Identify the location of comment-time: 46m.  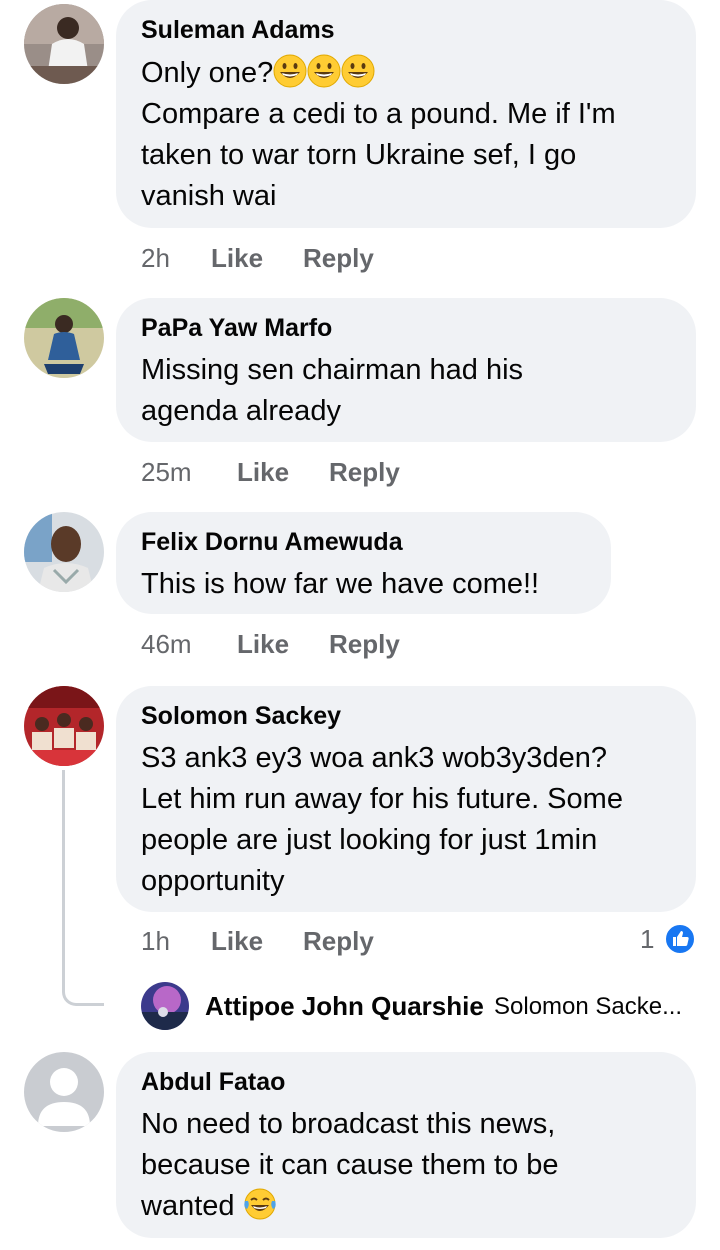
(166, 644).